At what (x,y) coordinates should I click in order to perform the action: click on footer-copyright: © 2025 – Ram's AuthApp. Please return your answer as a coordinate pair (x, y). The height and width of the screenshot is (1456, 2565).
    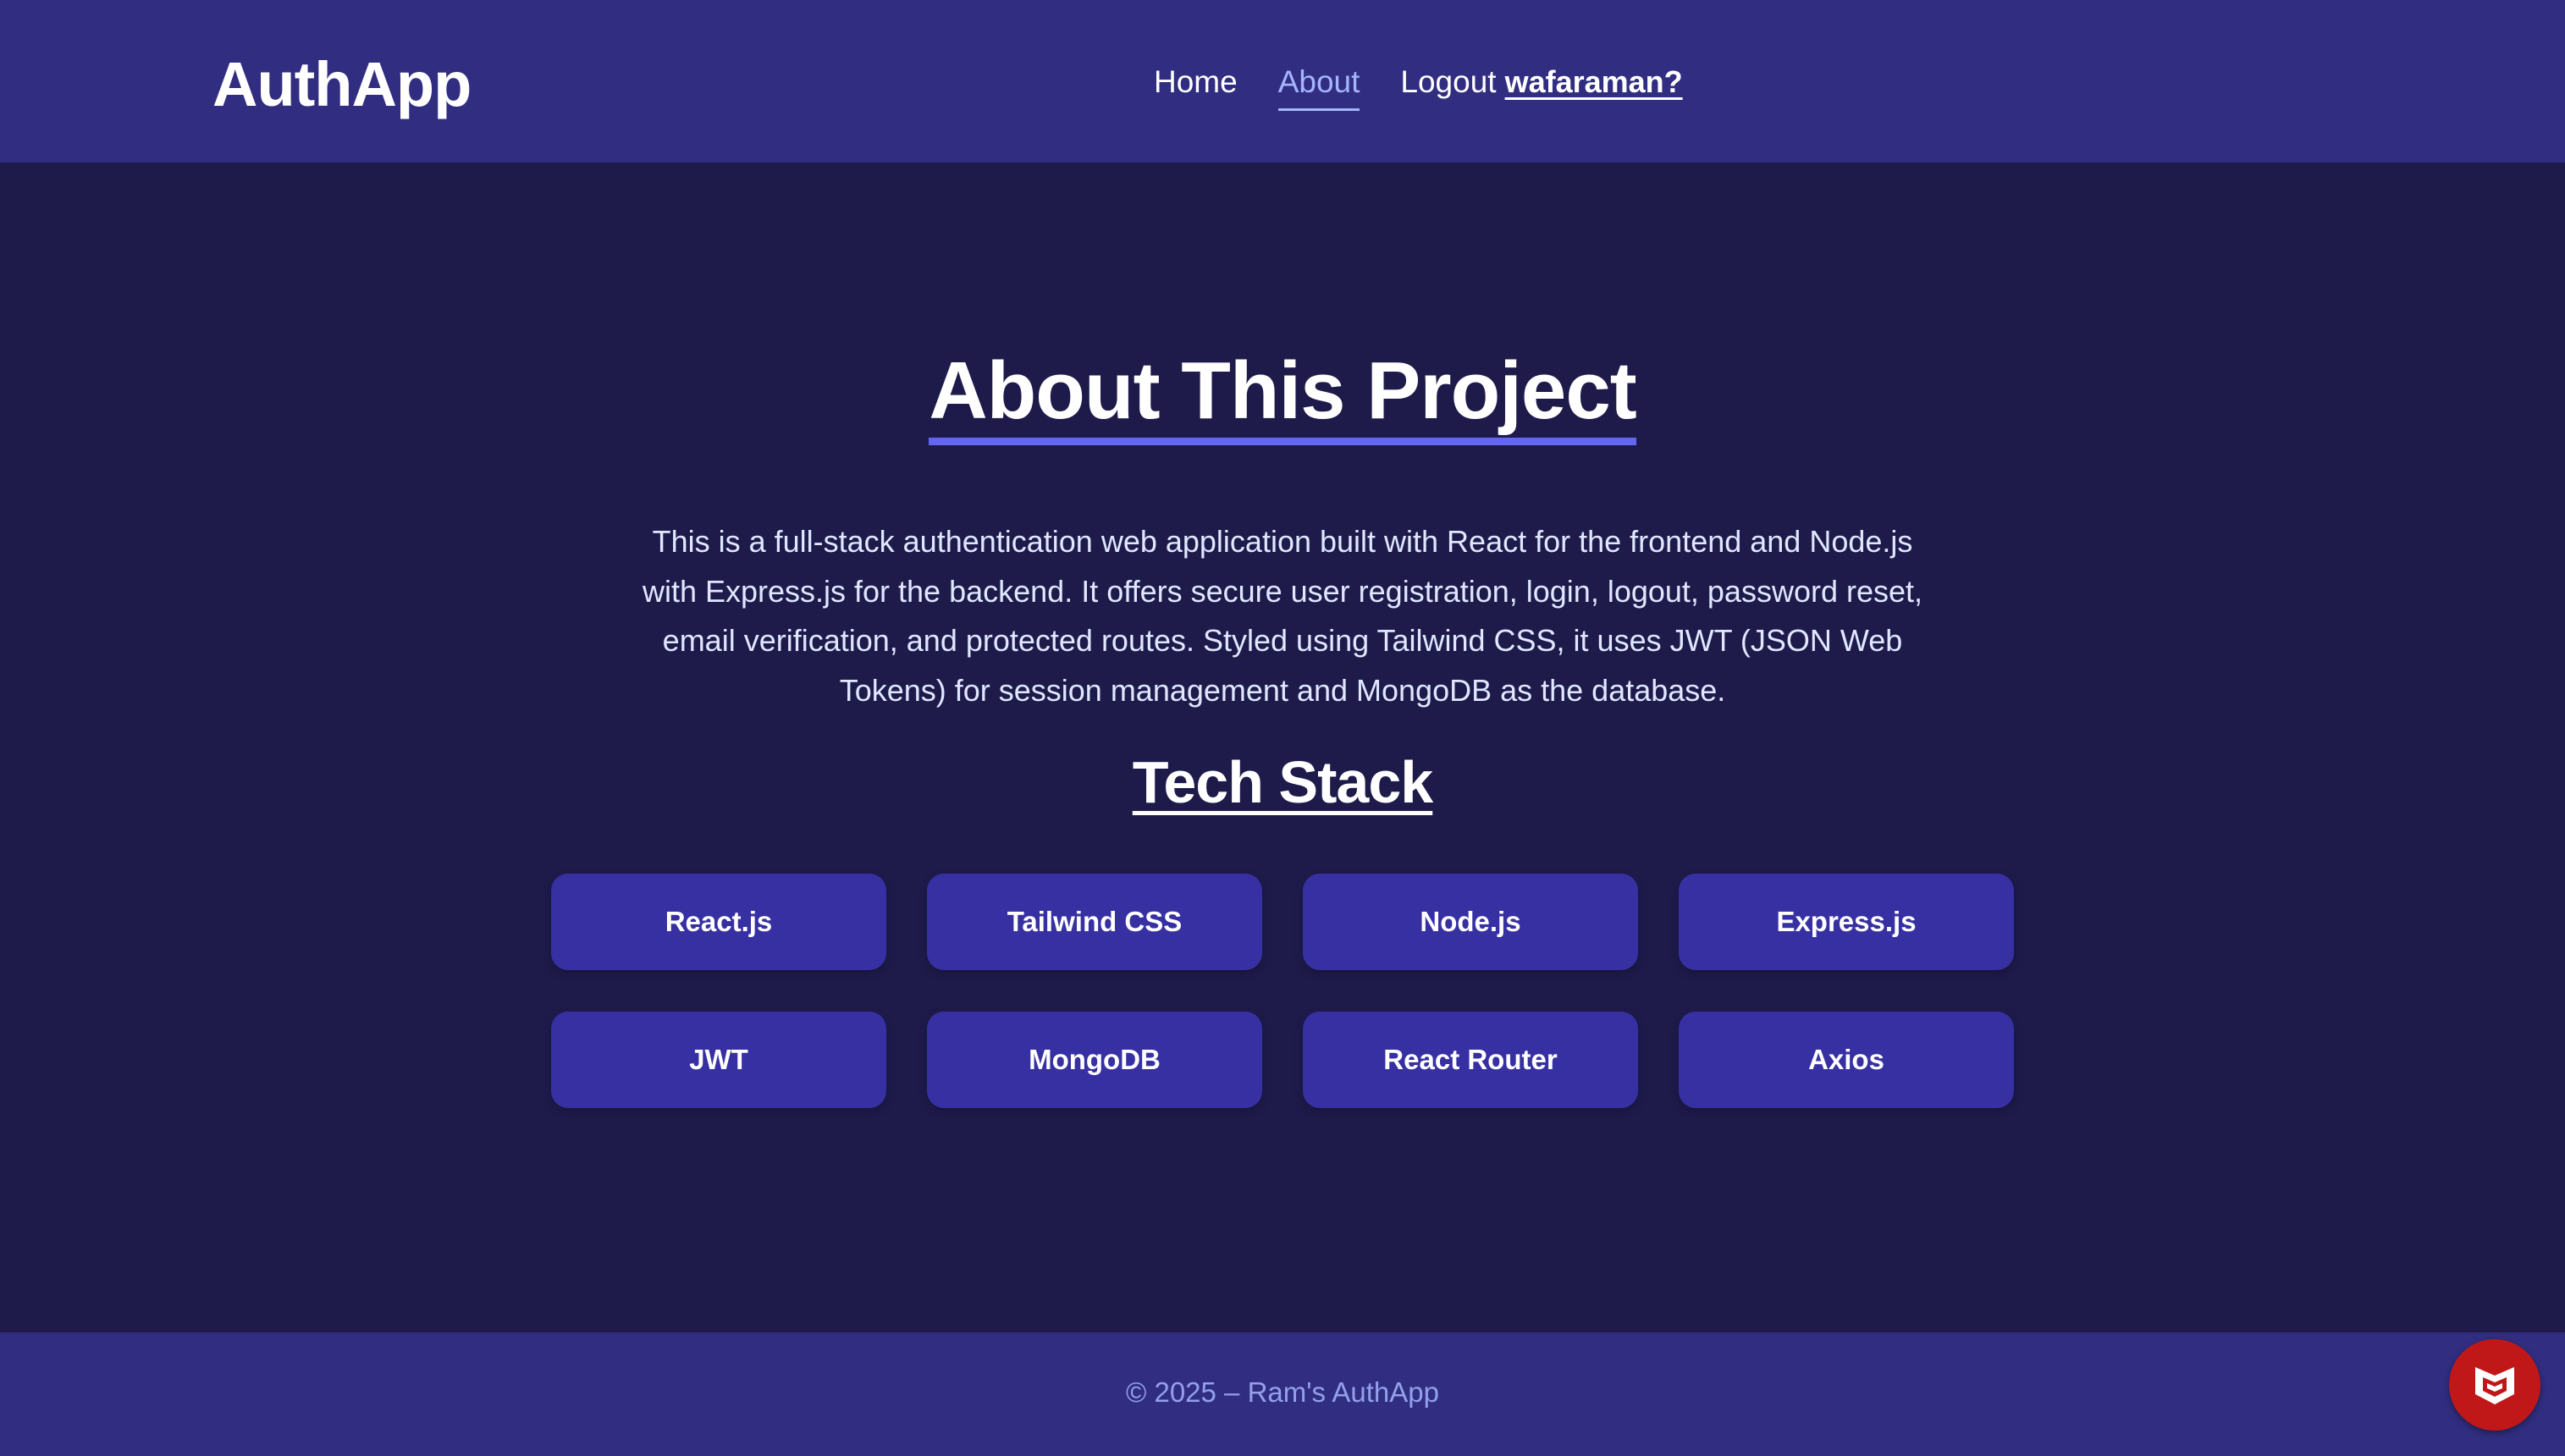
    Looking at the image, I should click on (1282, 1392).